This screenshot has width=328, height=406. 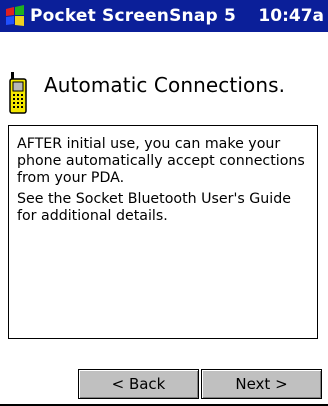 What do you see at coordinates (18, 93) in the screenshot?
I see `phone-icon` at bounding box center [18, 93].